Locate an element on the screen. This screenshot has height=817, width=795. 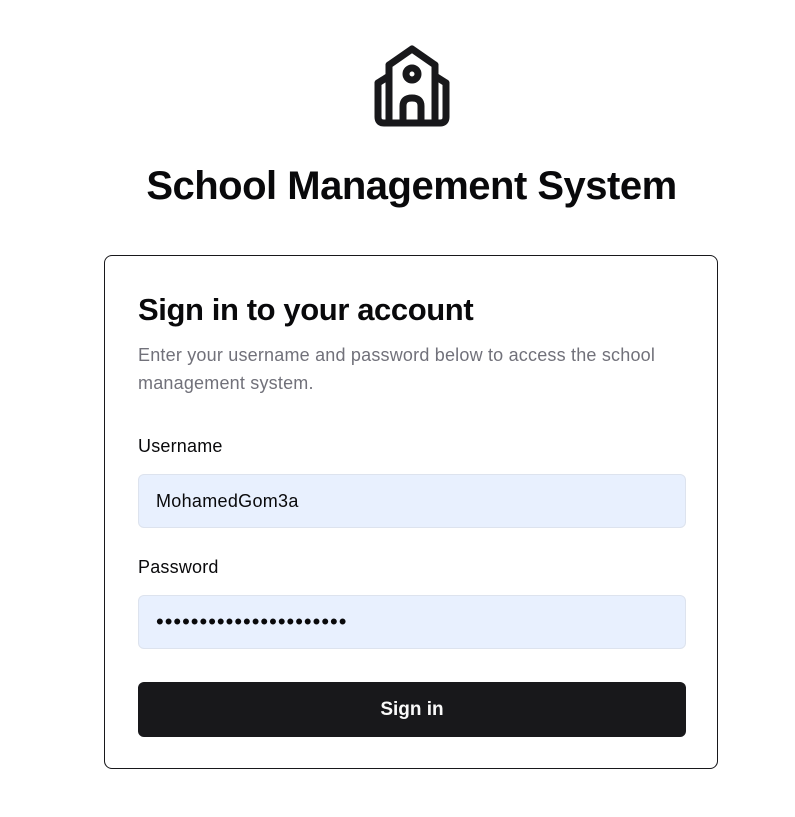
sign-in-button: Sign in is located at coordinates (412, 709).